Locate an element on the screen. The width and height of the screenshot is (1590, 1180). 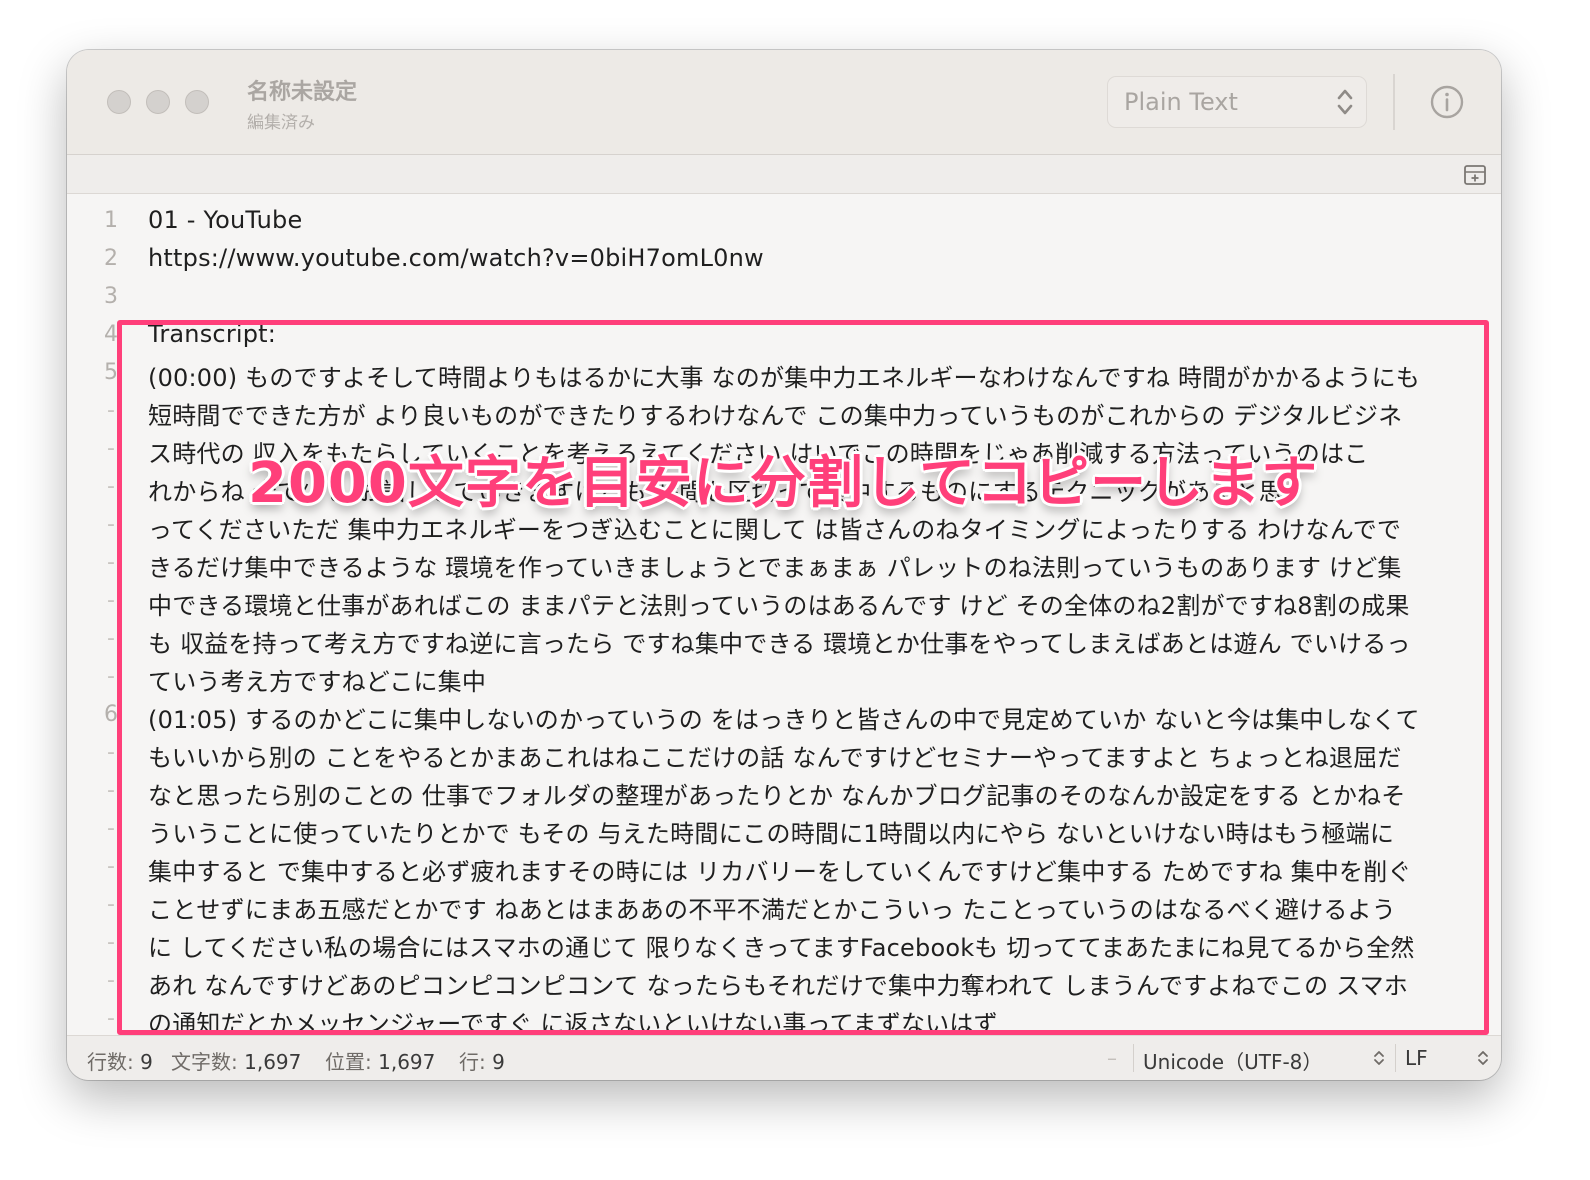
syntax-style-select: Plain Text is located at coordinates (1237, 102).